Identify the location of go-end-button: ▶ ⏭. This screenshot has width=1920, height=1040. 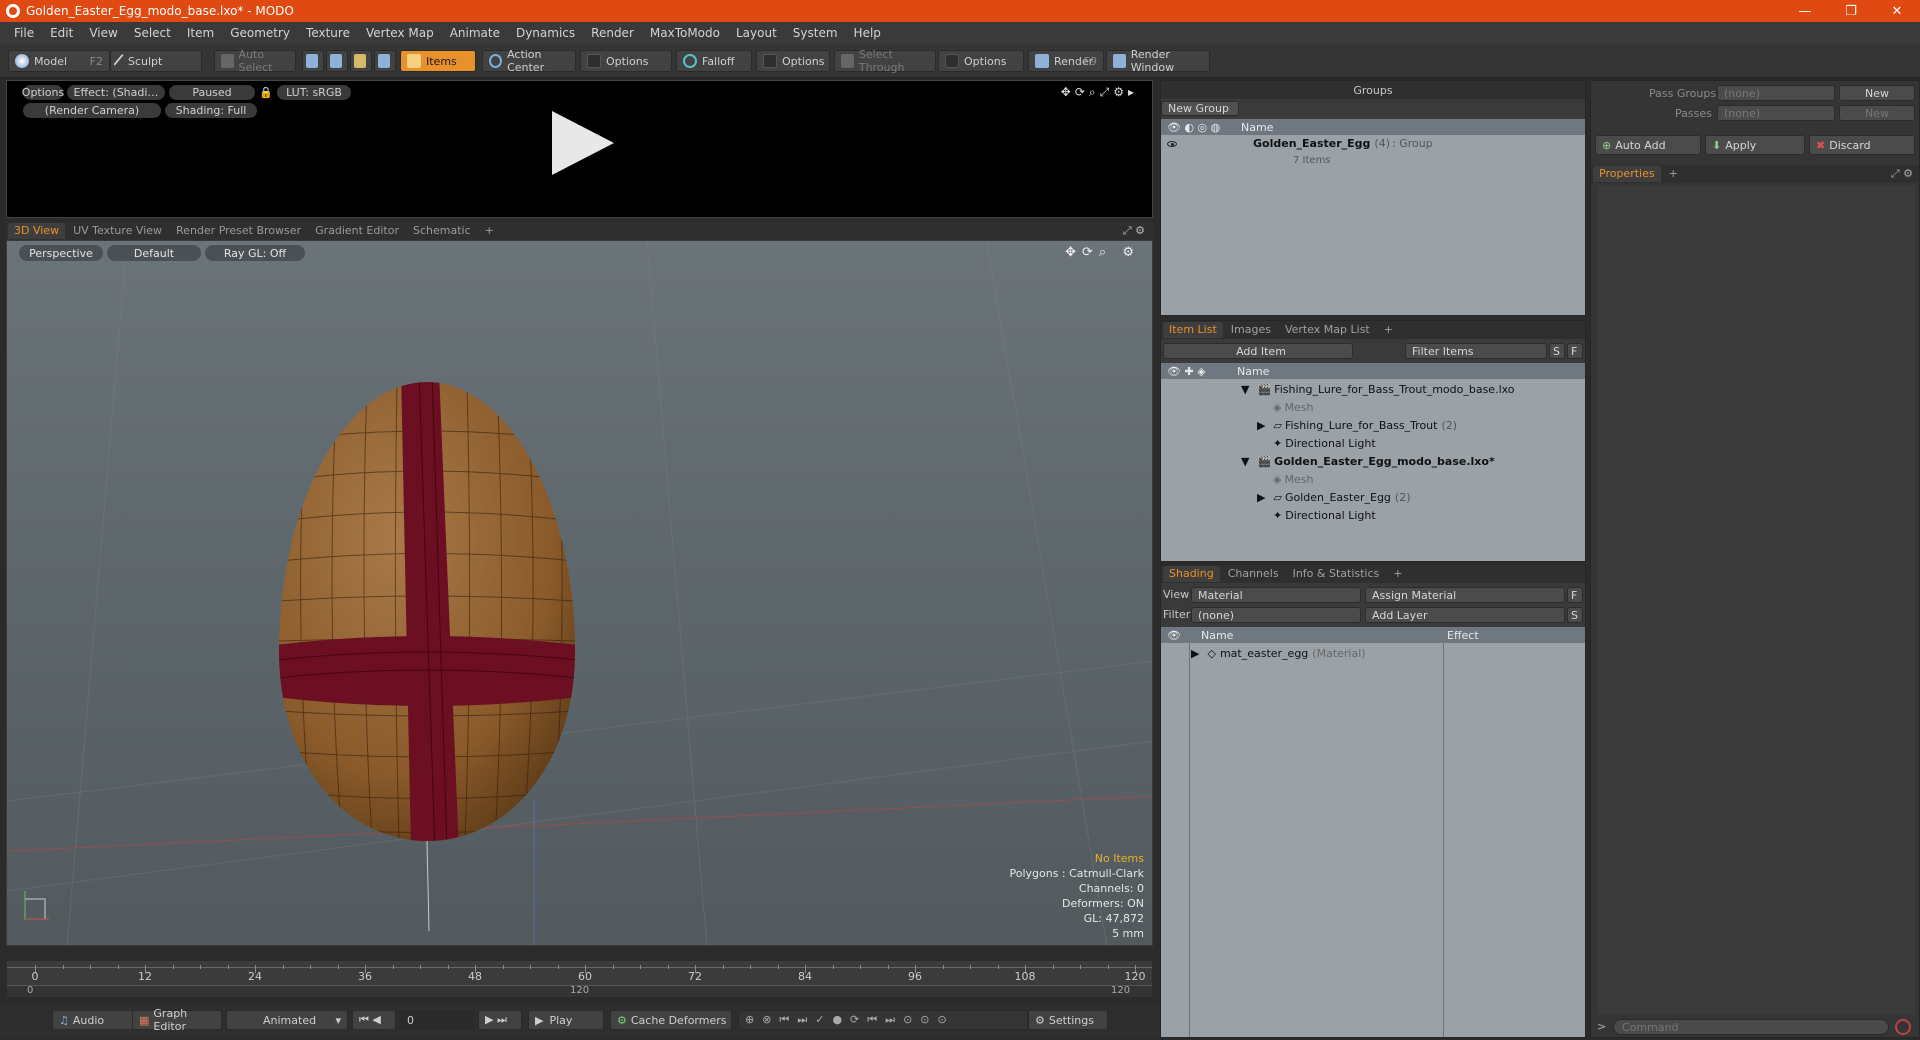
(500, 1020).